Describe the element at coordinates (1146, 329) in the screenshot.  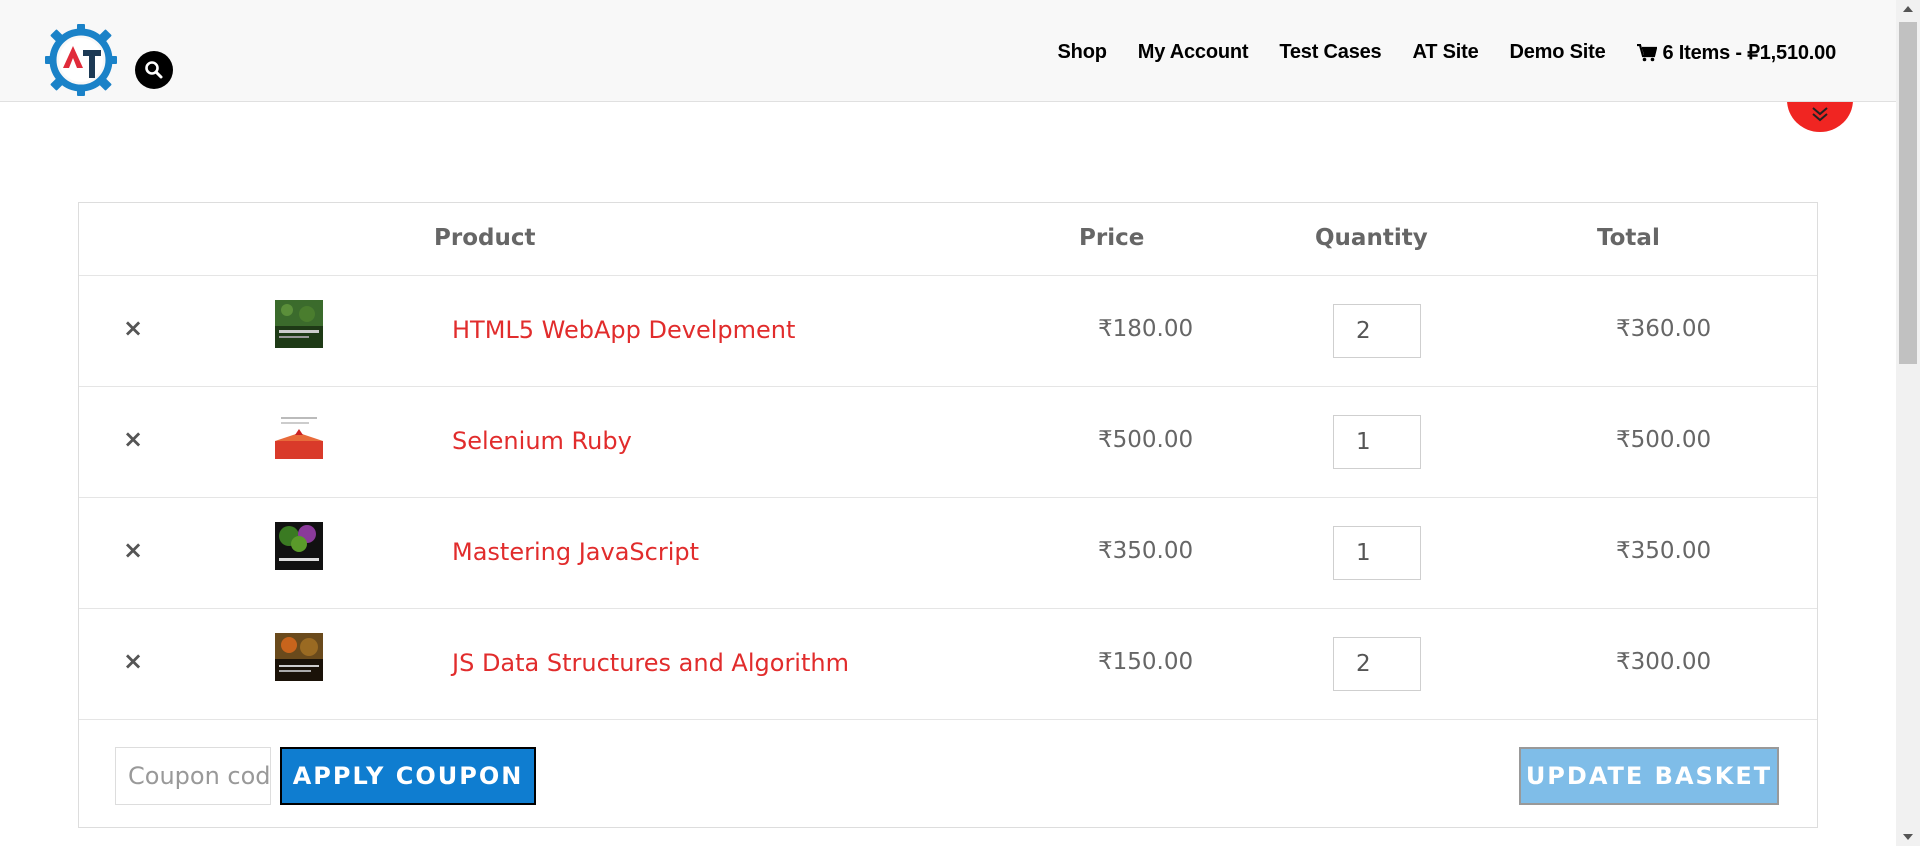
I see `product-price: ₹180.00` at that location.